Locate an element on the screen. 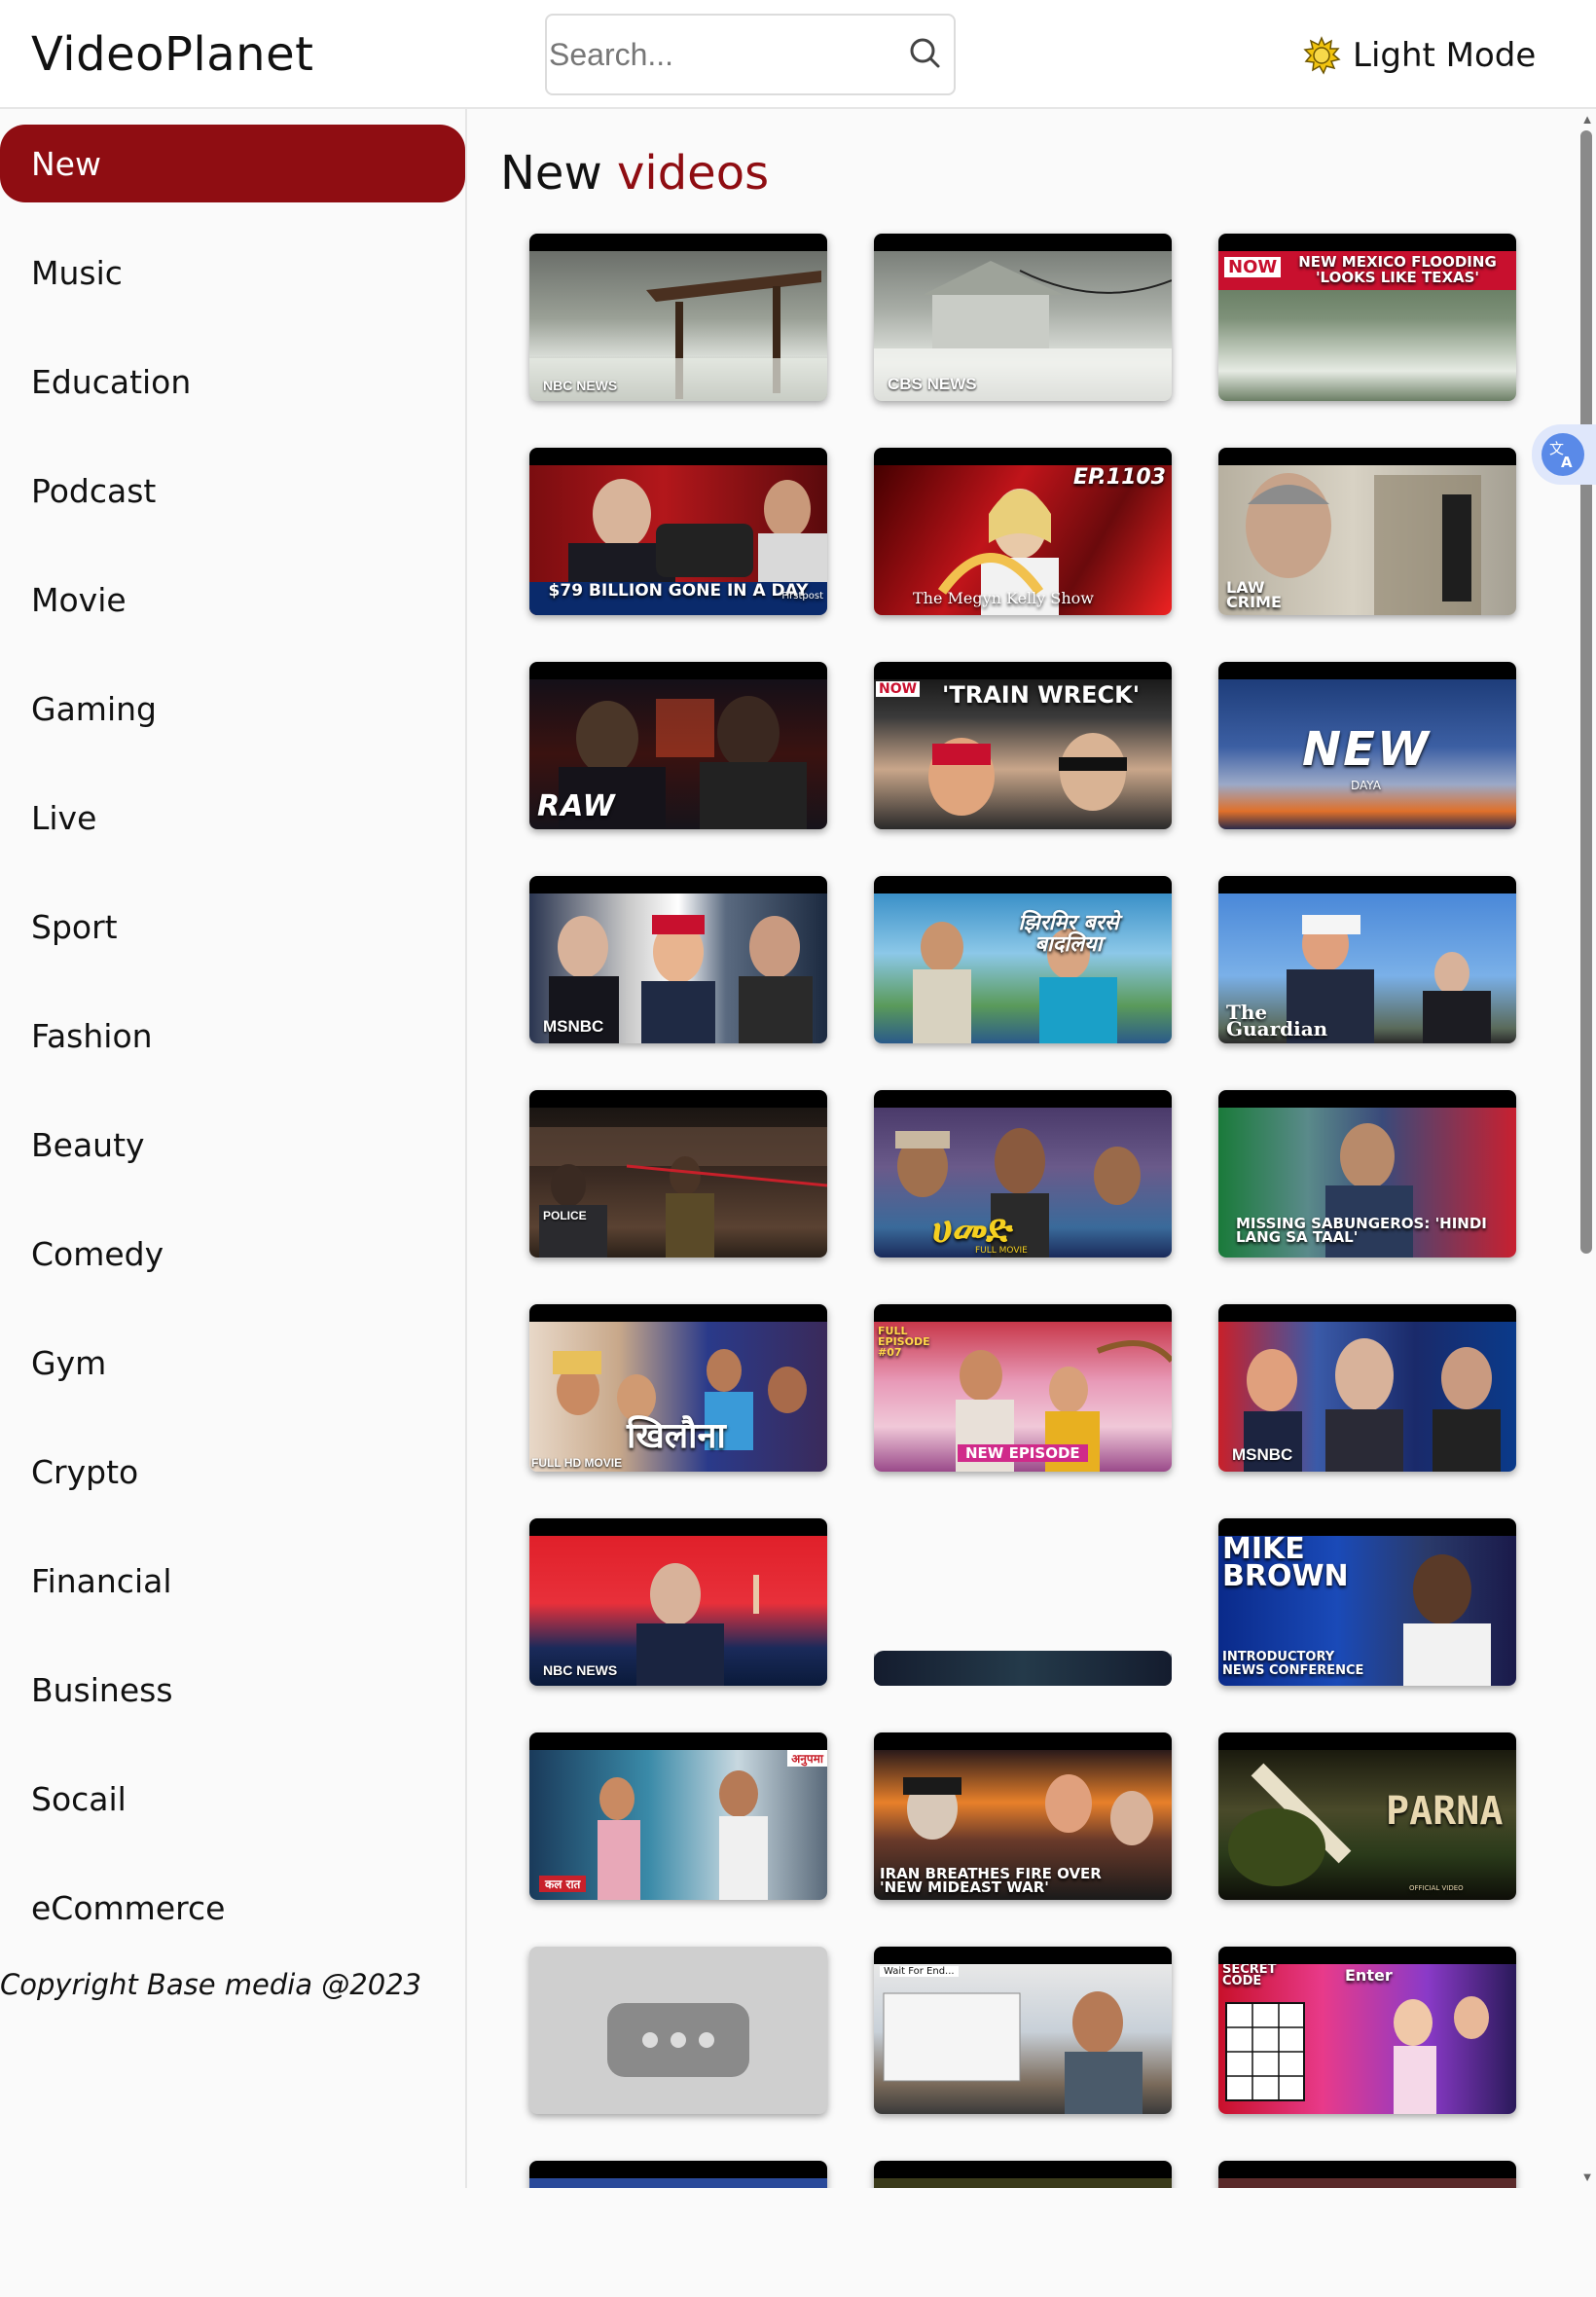 This screenshot has height=2297, width=1596. video-thumbnail: NEW DAYA is located at coordinates (1367, 746).